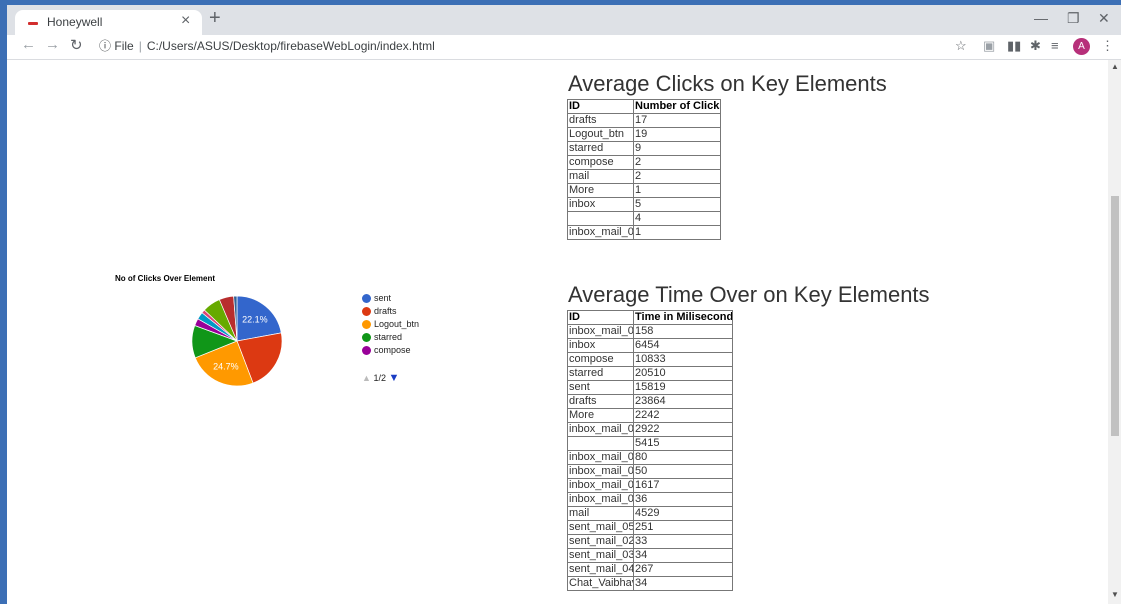  I want to click on legend-page-label: 1/2, so click(379, 378).